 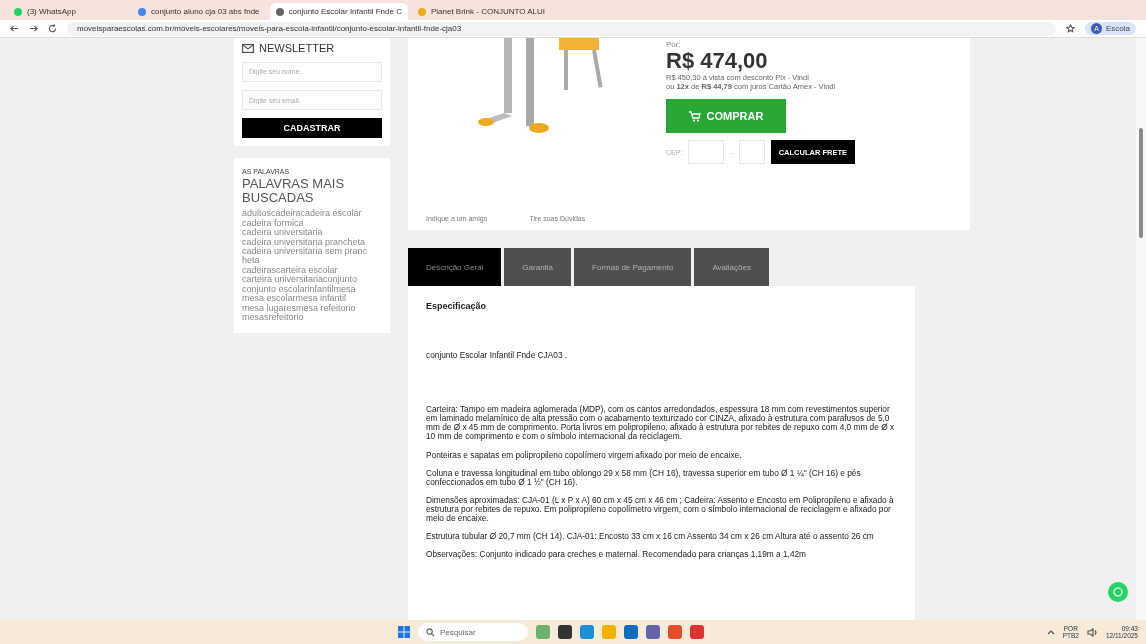 What do you see at coordinates (660, 509) in the screenshot?
I see `description-paragraph: Dimensões aproximadas: CJA-01 (L x P x A) 60 cm x 45 cm x 46 cm ; Cadeira: Assento e Encosto em Polipropileno e afixado à estrutura por rebites de repuxo. Em polipropileno copolímetro virgem, com o símbolo internacional de reciclagem e afixado por meio de encaixe.` at bounding box center [660, 509].